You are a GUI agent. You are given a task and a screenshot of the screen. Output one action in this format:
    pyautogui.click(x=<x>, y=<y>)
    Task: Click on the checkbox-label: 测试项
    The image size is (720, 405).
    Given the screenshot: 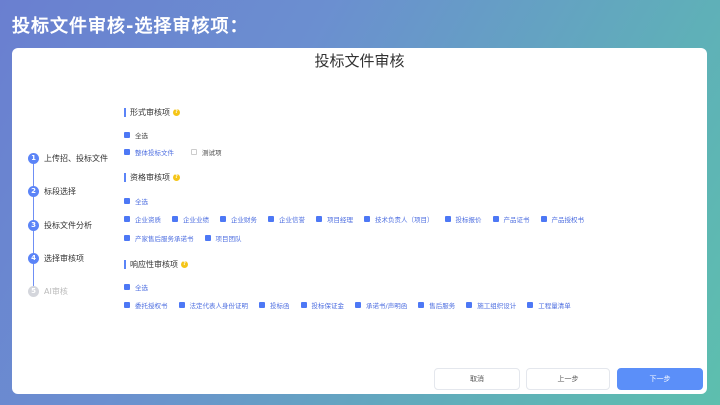 What is the action you would take?
    pyautogui.click(x=212, y=153)
    